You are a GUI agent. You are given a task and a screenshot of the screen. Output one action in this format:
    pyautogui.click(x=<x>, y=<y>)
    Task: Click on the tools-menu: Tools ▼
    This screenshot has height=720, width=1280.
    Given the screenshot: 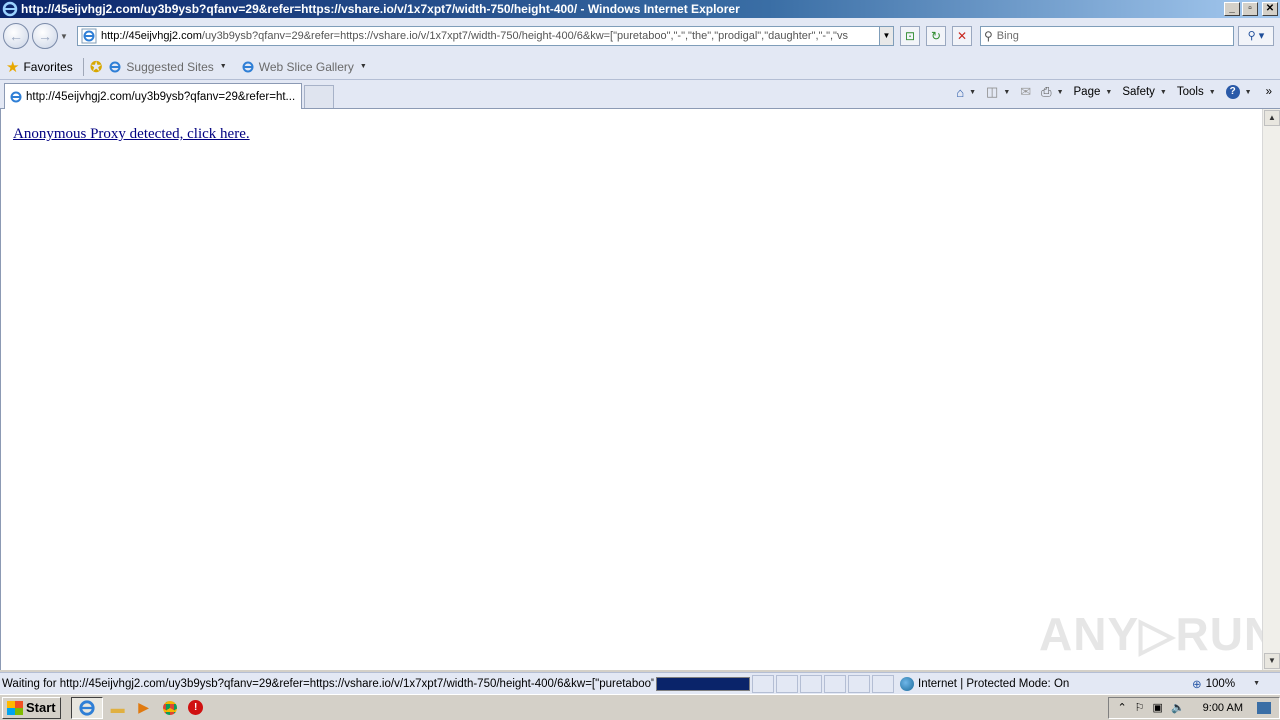 What is the action you would take?
    pyautogui.click(x=1196, y=92)
    